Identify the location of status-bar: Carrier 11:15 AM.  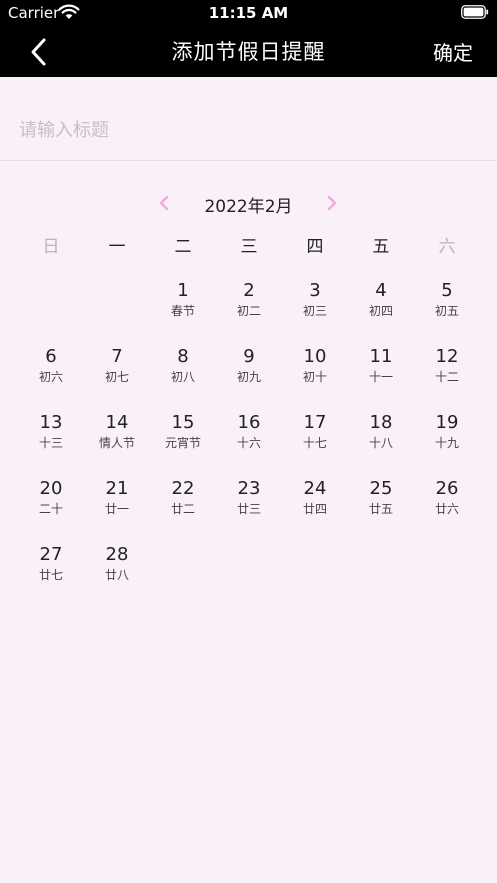
(248, 13).